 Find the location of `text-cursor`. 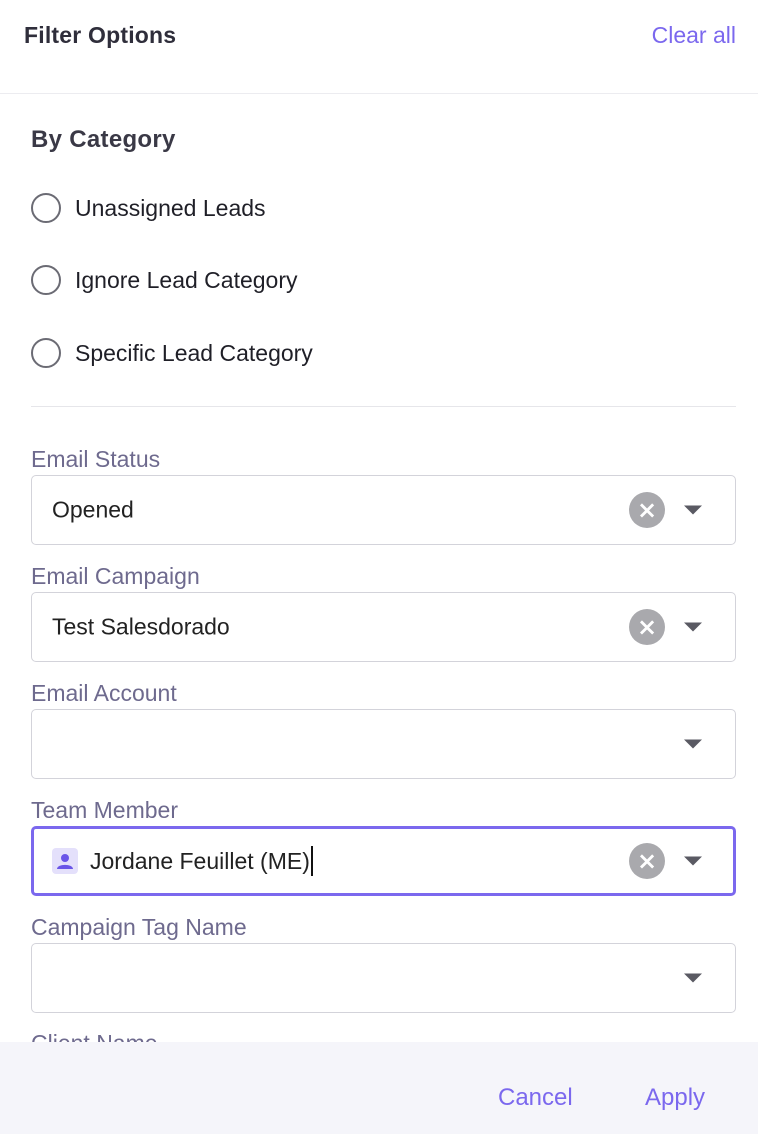

text-cursor is located at coordinates (311, 861).